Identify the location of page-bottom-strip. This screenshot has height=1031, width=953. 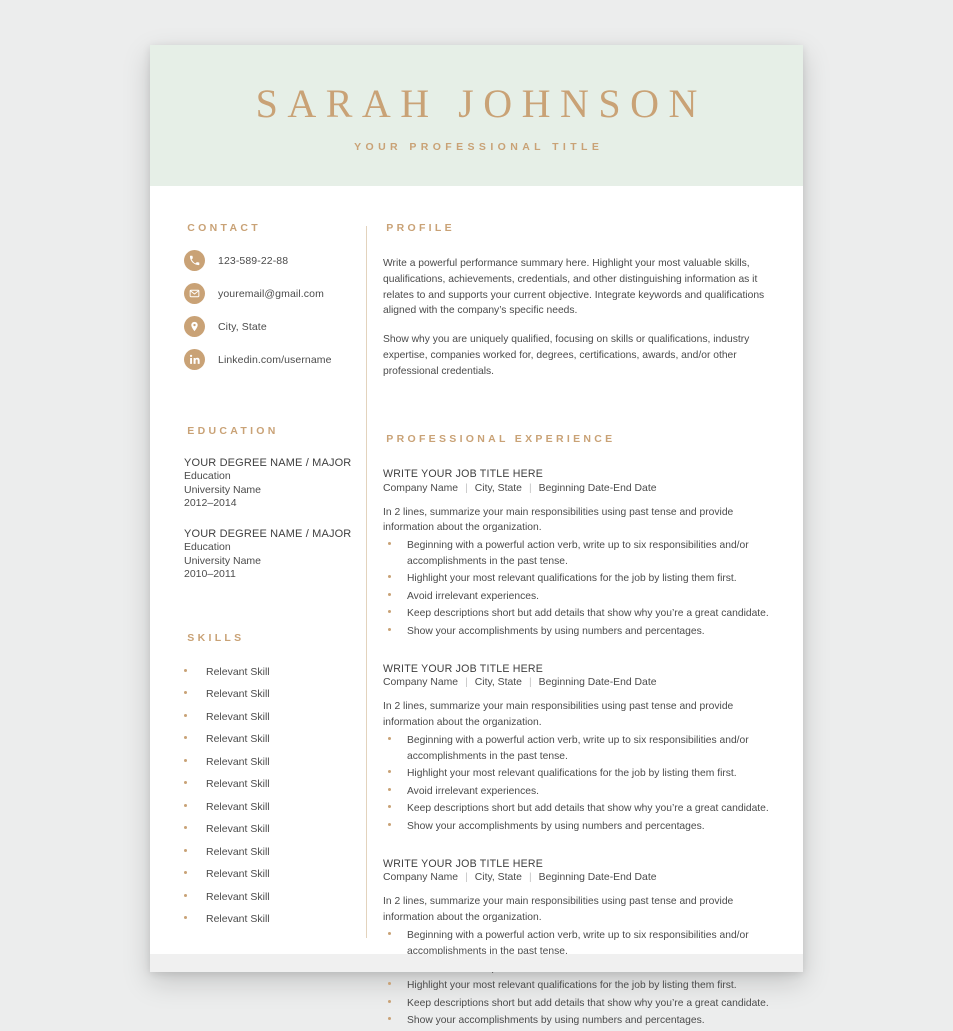
(476, 963).